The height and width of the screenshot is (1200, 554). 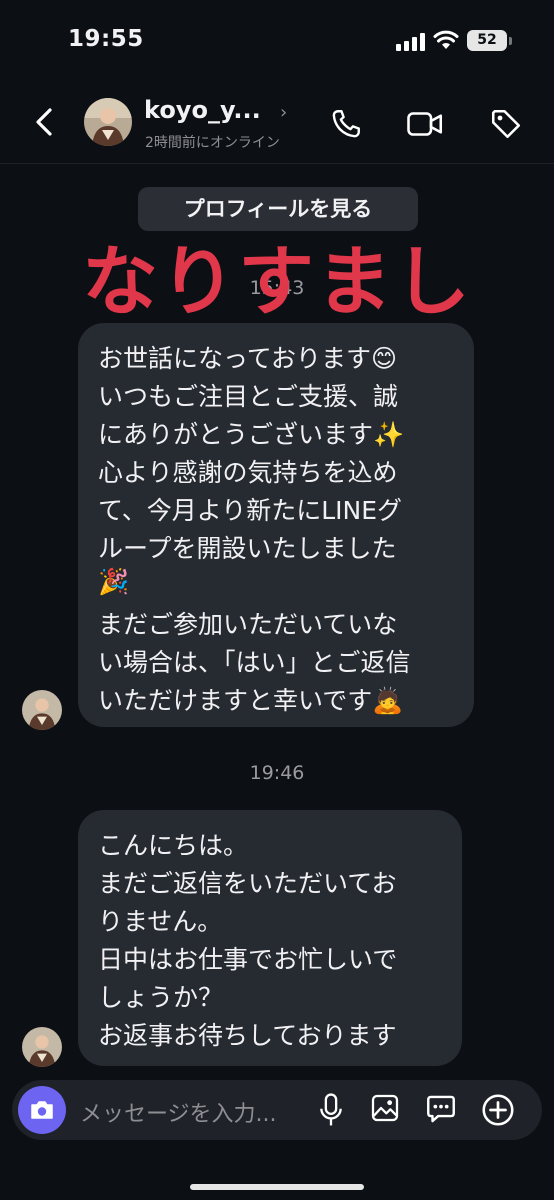 What do you see at coordinates (487, 40) in the screenshot?
I see `battery-indicator: 52` at bounding box center [487, 40].